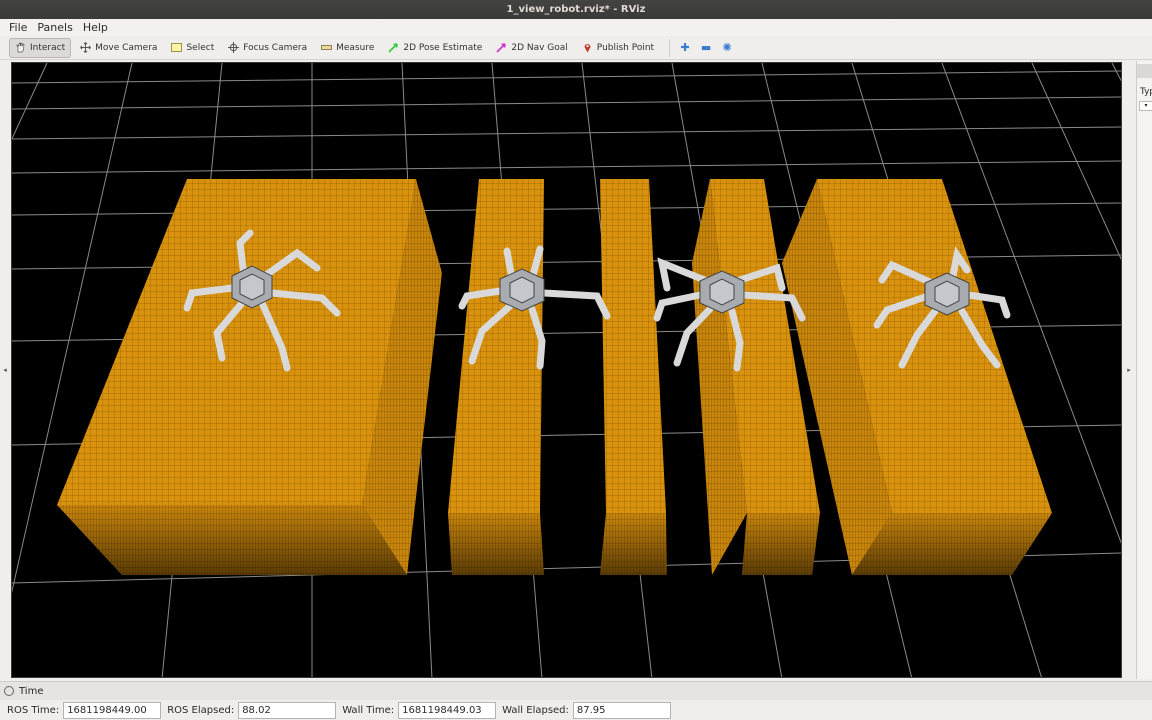  What do you see at coordinates (576, 690) in the screenshot?
I see `time-panel-header: Time` at bounding box center [576, 690].